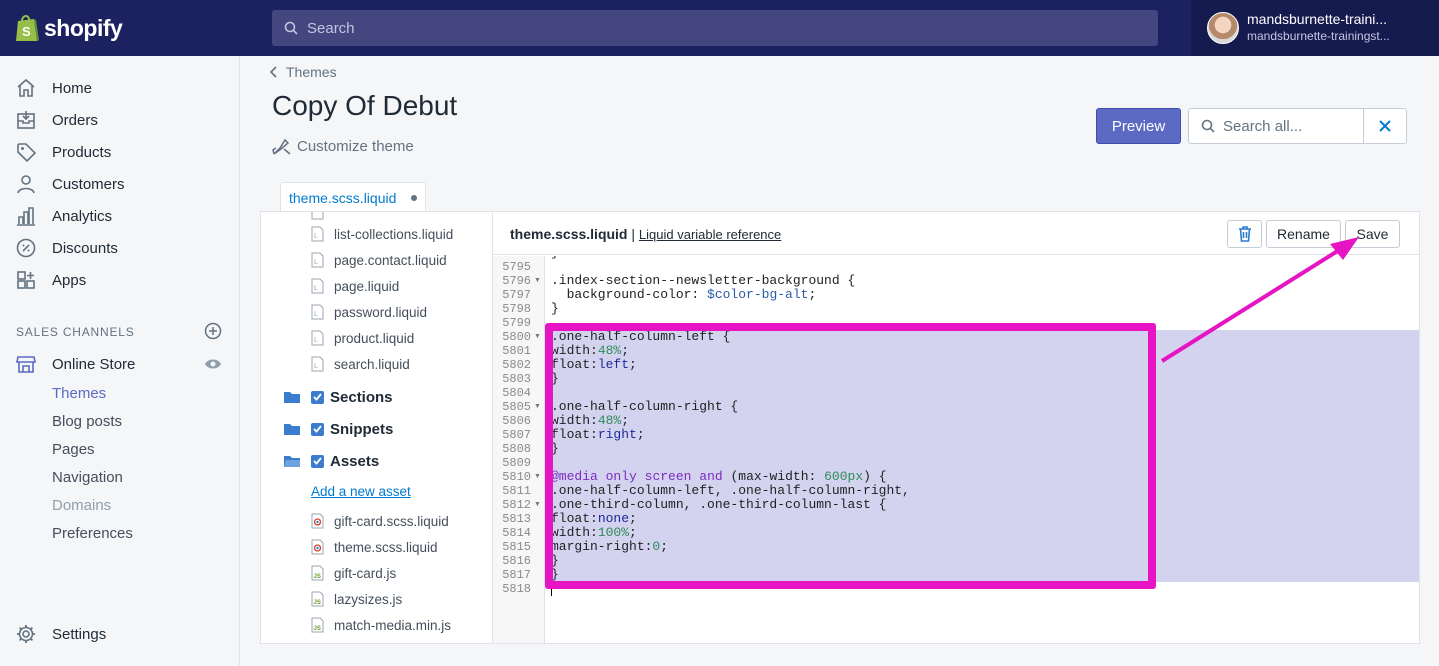 The height and width of the screenshot is (666, 1439). I want to click on sidebar-sub-domains: Domains, so click(81, 505).